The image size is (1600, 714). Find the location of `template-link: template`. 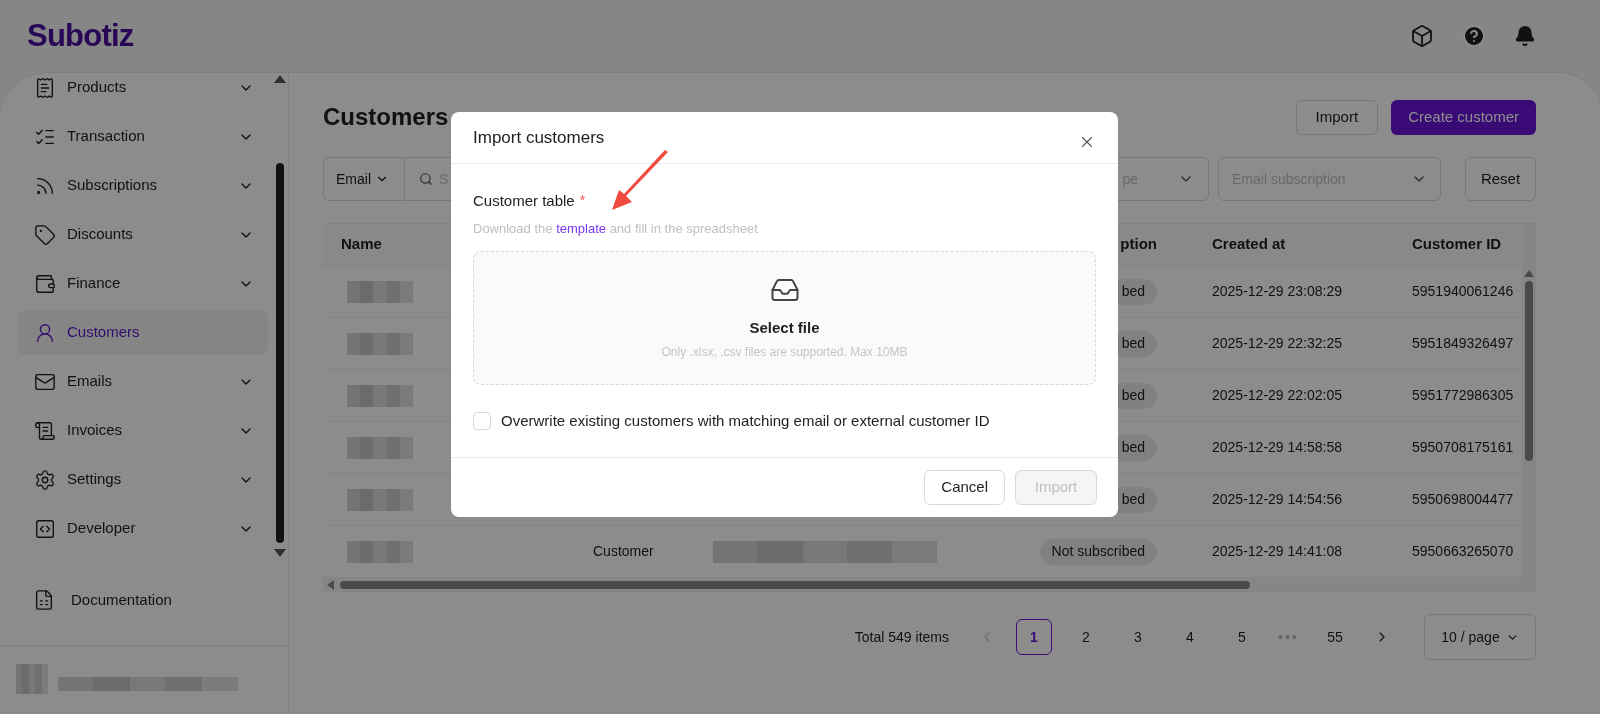

template-link: template is located at coordinates (581, 228).